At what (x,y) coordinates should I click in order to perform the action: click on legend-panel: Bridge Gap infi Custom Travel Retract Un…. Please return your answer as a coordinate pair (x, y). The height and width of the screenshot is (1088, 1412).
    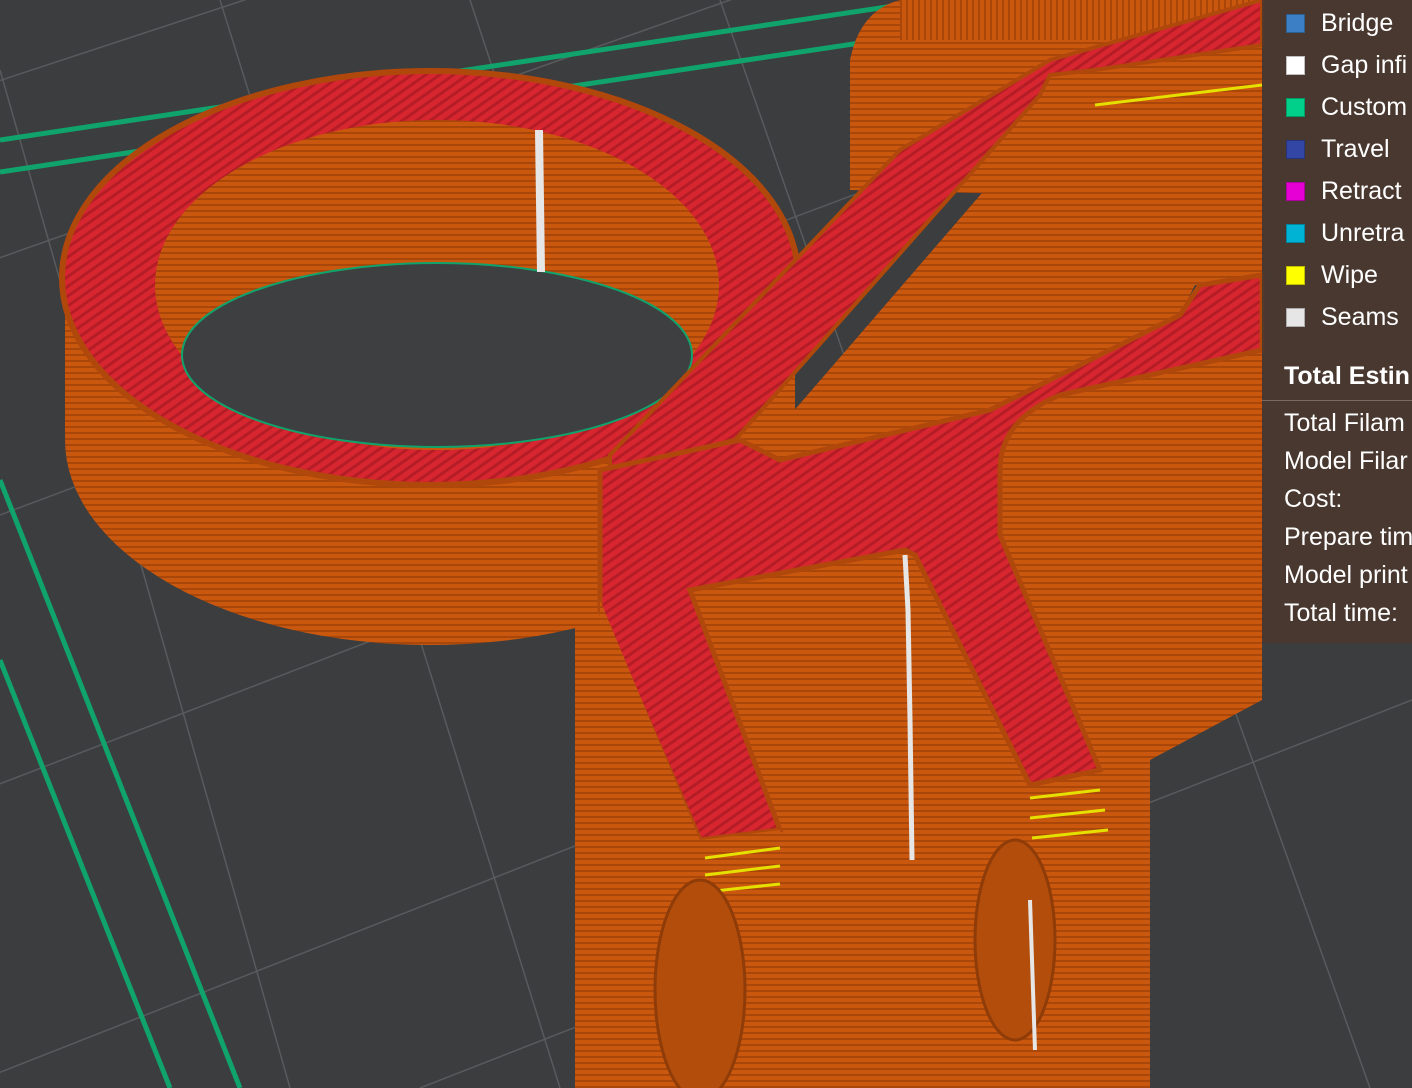
    Looking at the image, I should click on (1337, 321).